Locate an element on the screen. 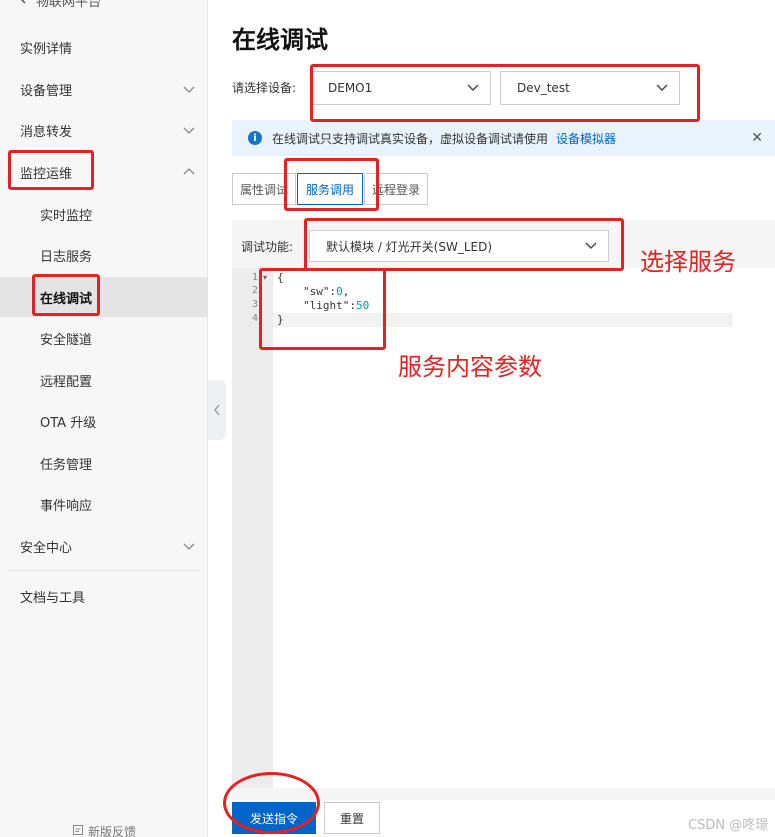  line-number: 4 is located at coordinates (255, 318).